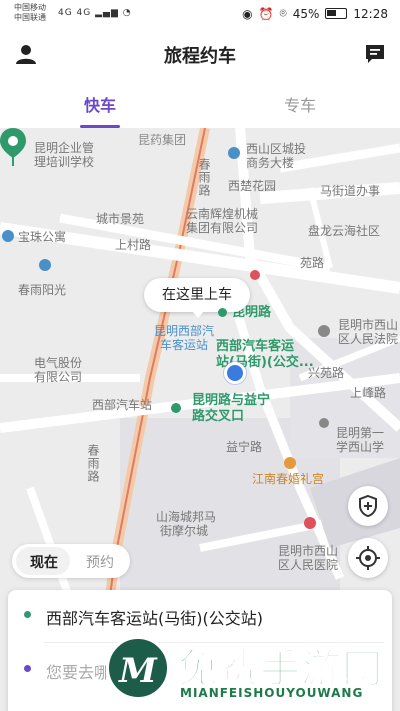  I want to click on status-right: ◉ ⏰ ⌾ 45% 12:28, so click(315, 13).